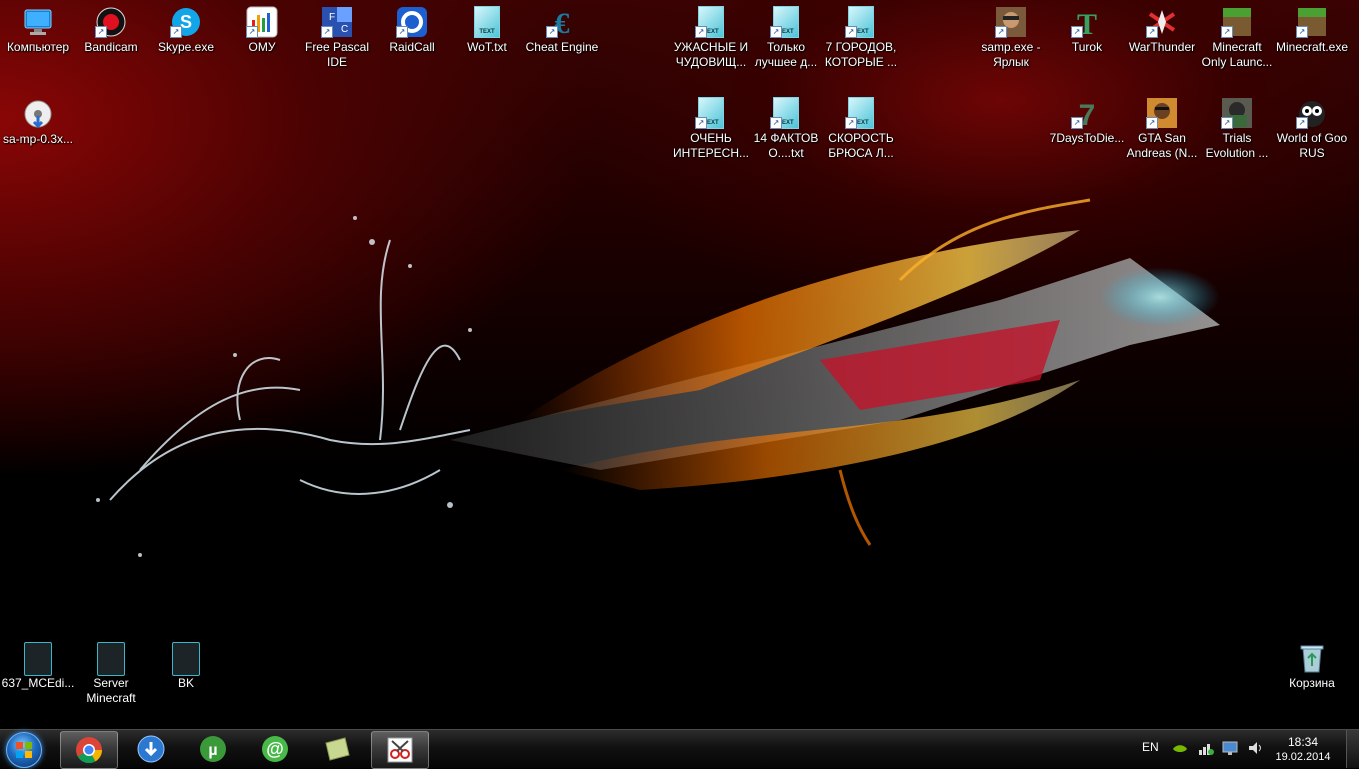  Describe the element at coordinates (412, 22) in the screenshot. I see `raidcall-icon: ↗` at that location.